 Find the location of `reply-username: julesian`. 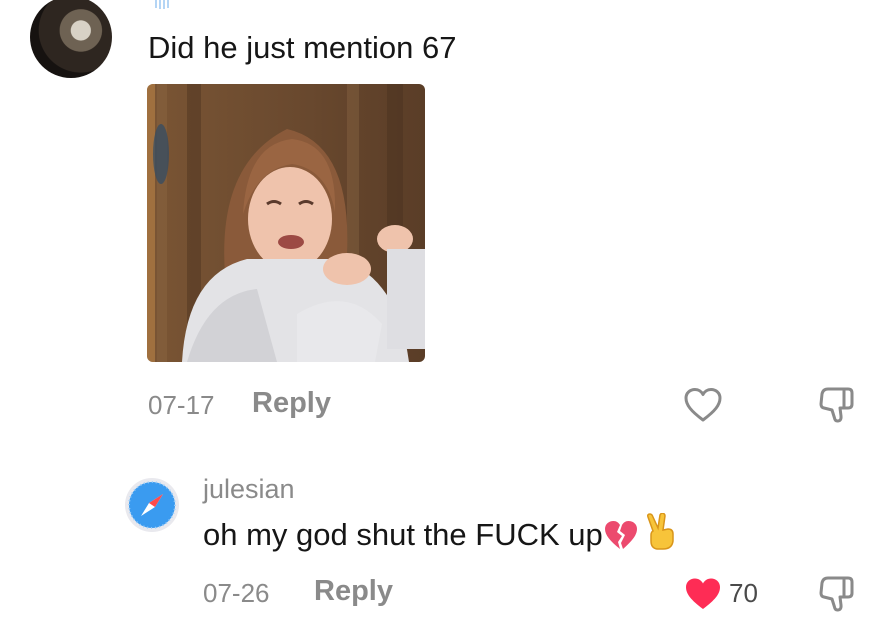

reply-username: julesian is located at coordinates (249, 489).